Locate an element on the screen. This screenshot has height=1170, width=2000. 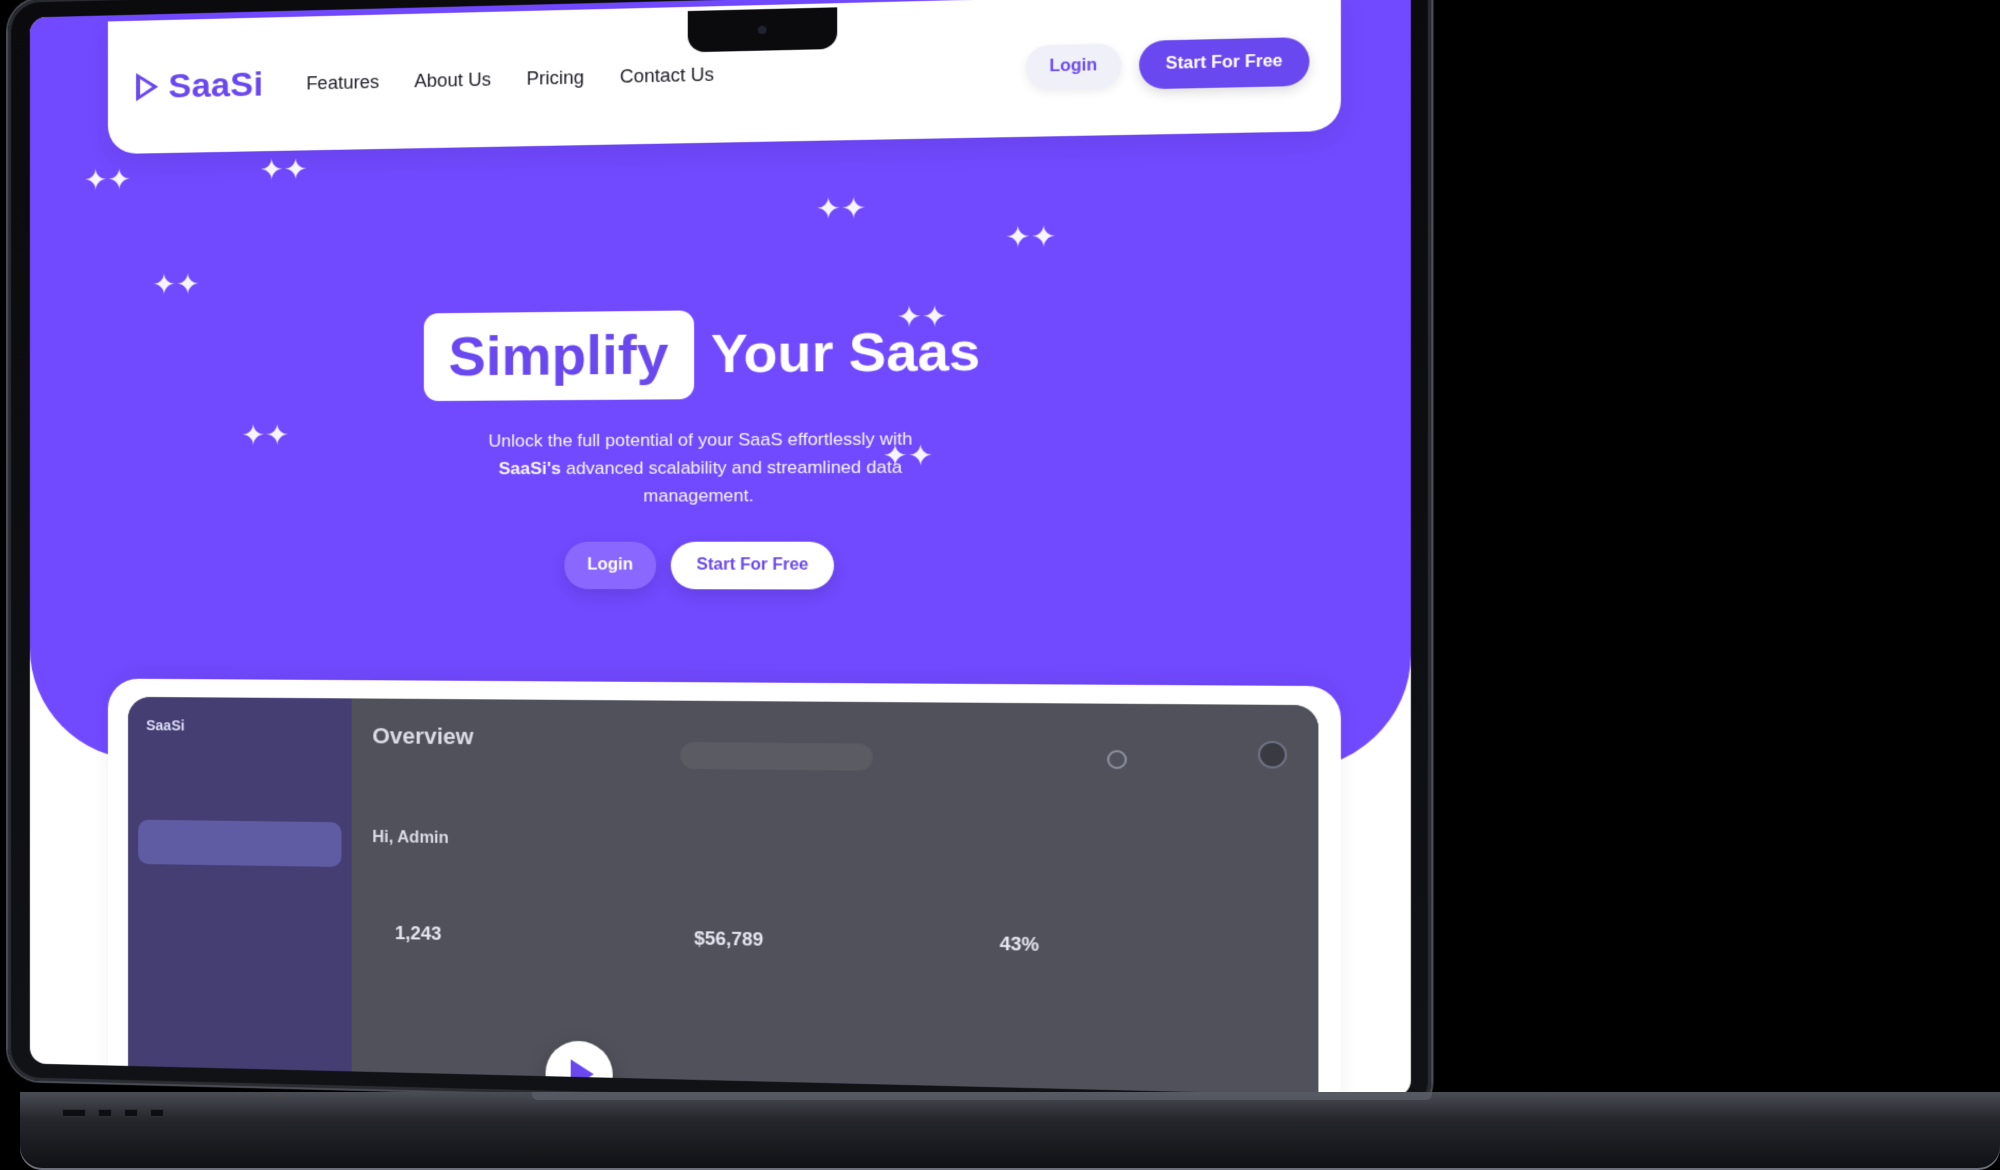
hero-subtext-brand: SaaSi's is located at coordinates (529, 468).